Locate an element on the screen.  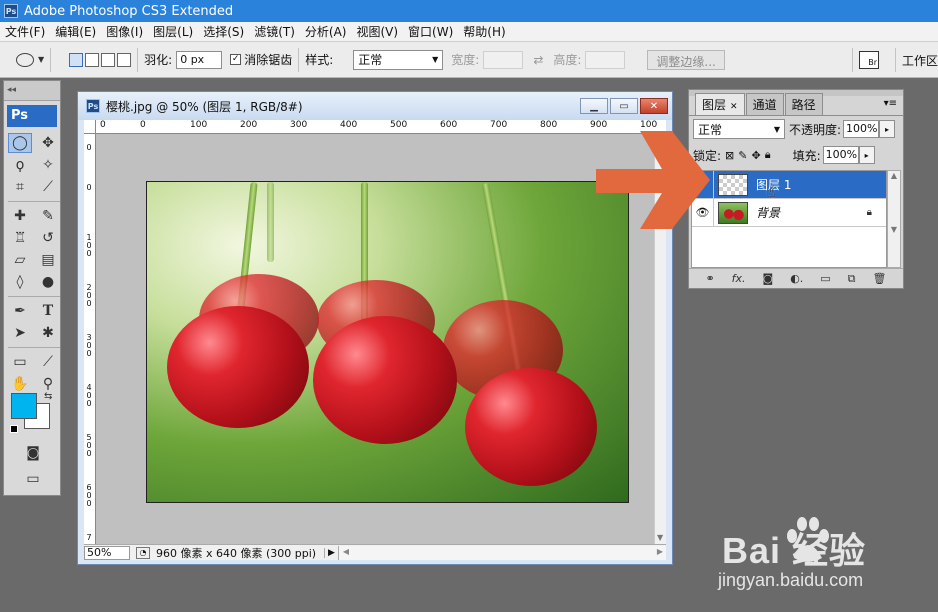
document-info-icon: ◔ is located at coordinates (143, 552).